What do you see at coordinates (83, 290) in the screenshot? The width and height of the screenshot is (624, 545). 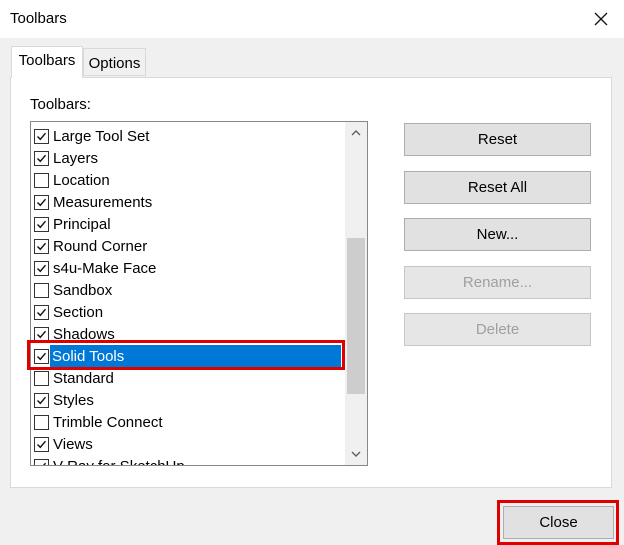 I see `list-item-label: Sandbox` at bounding box center [83, 290].